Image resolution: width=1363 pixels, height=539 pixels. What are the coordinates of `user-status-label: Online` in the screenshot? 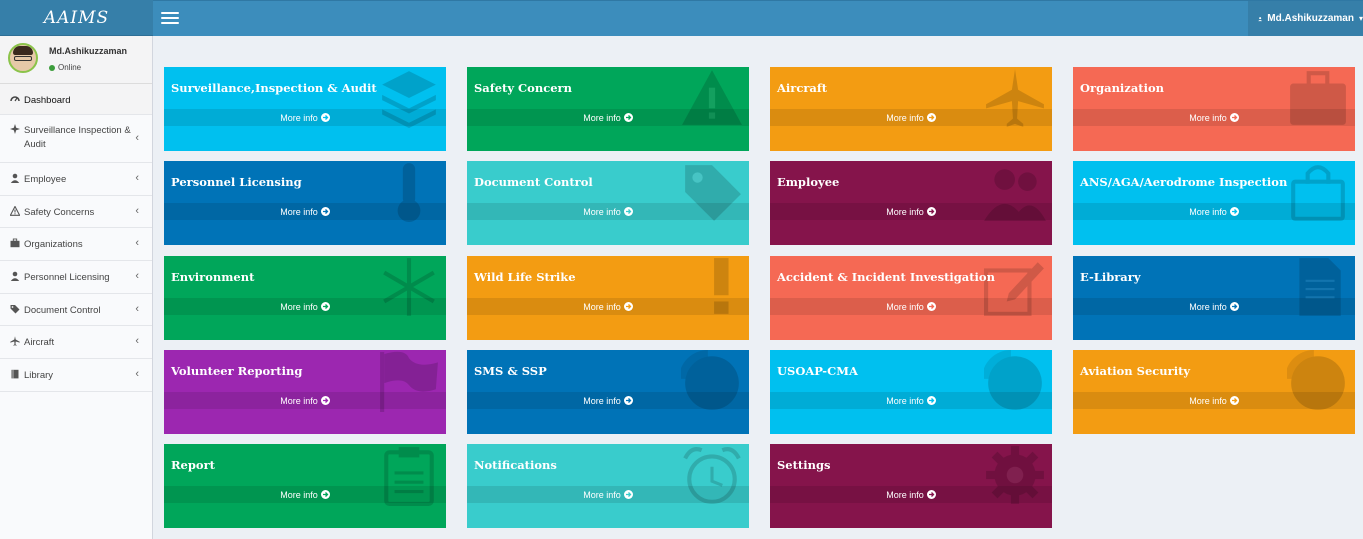 It's located at (70, 67).